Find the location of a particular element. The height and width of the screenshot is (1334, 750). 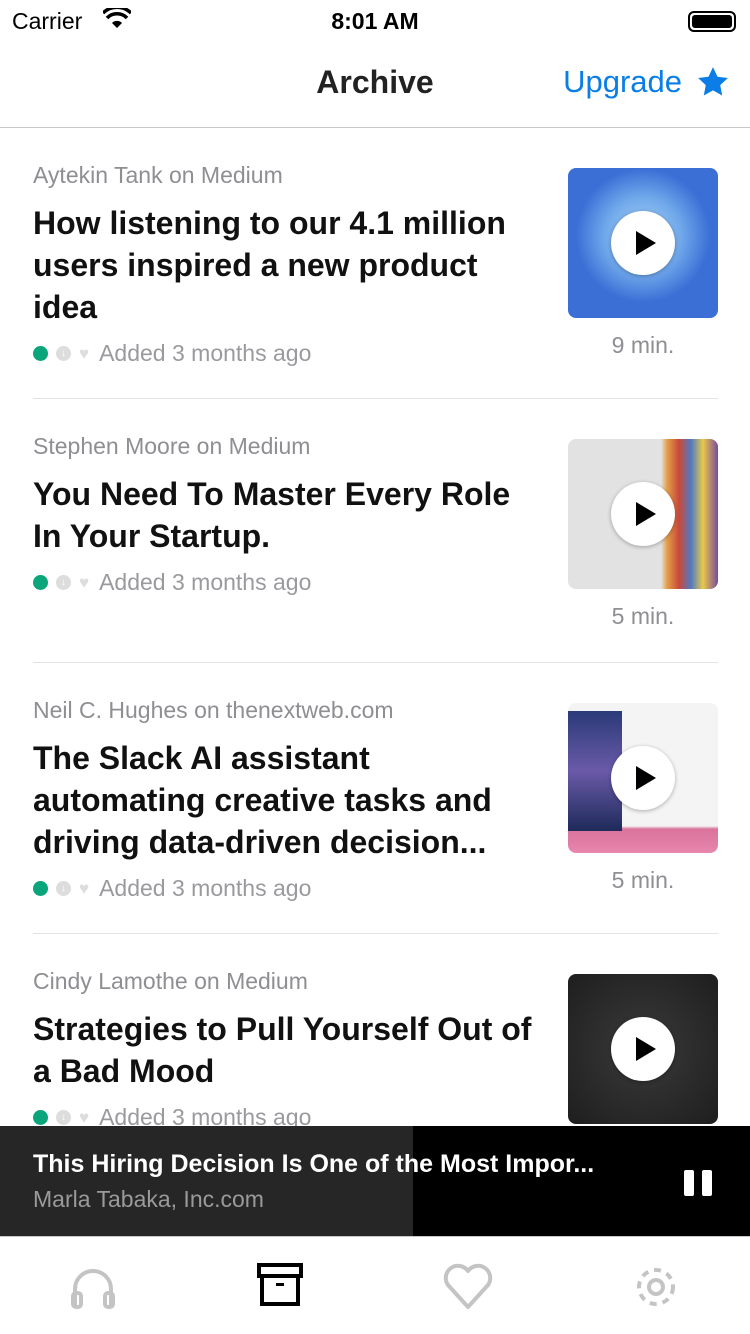

article-author: Neil C. Hughes on thenextweb.com is located at coordinates (213, 710).